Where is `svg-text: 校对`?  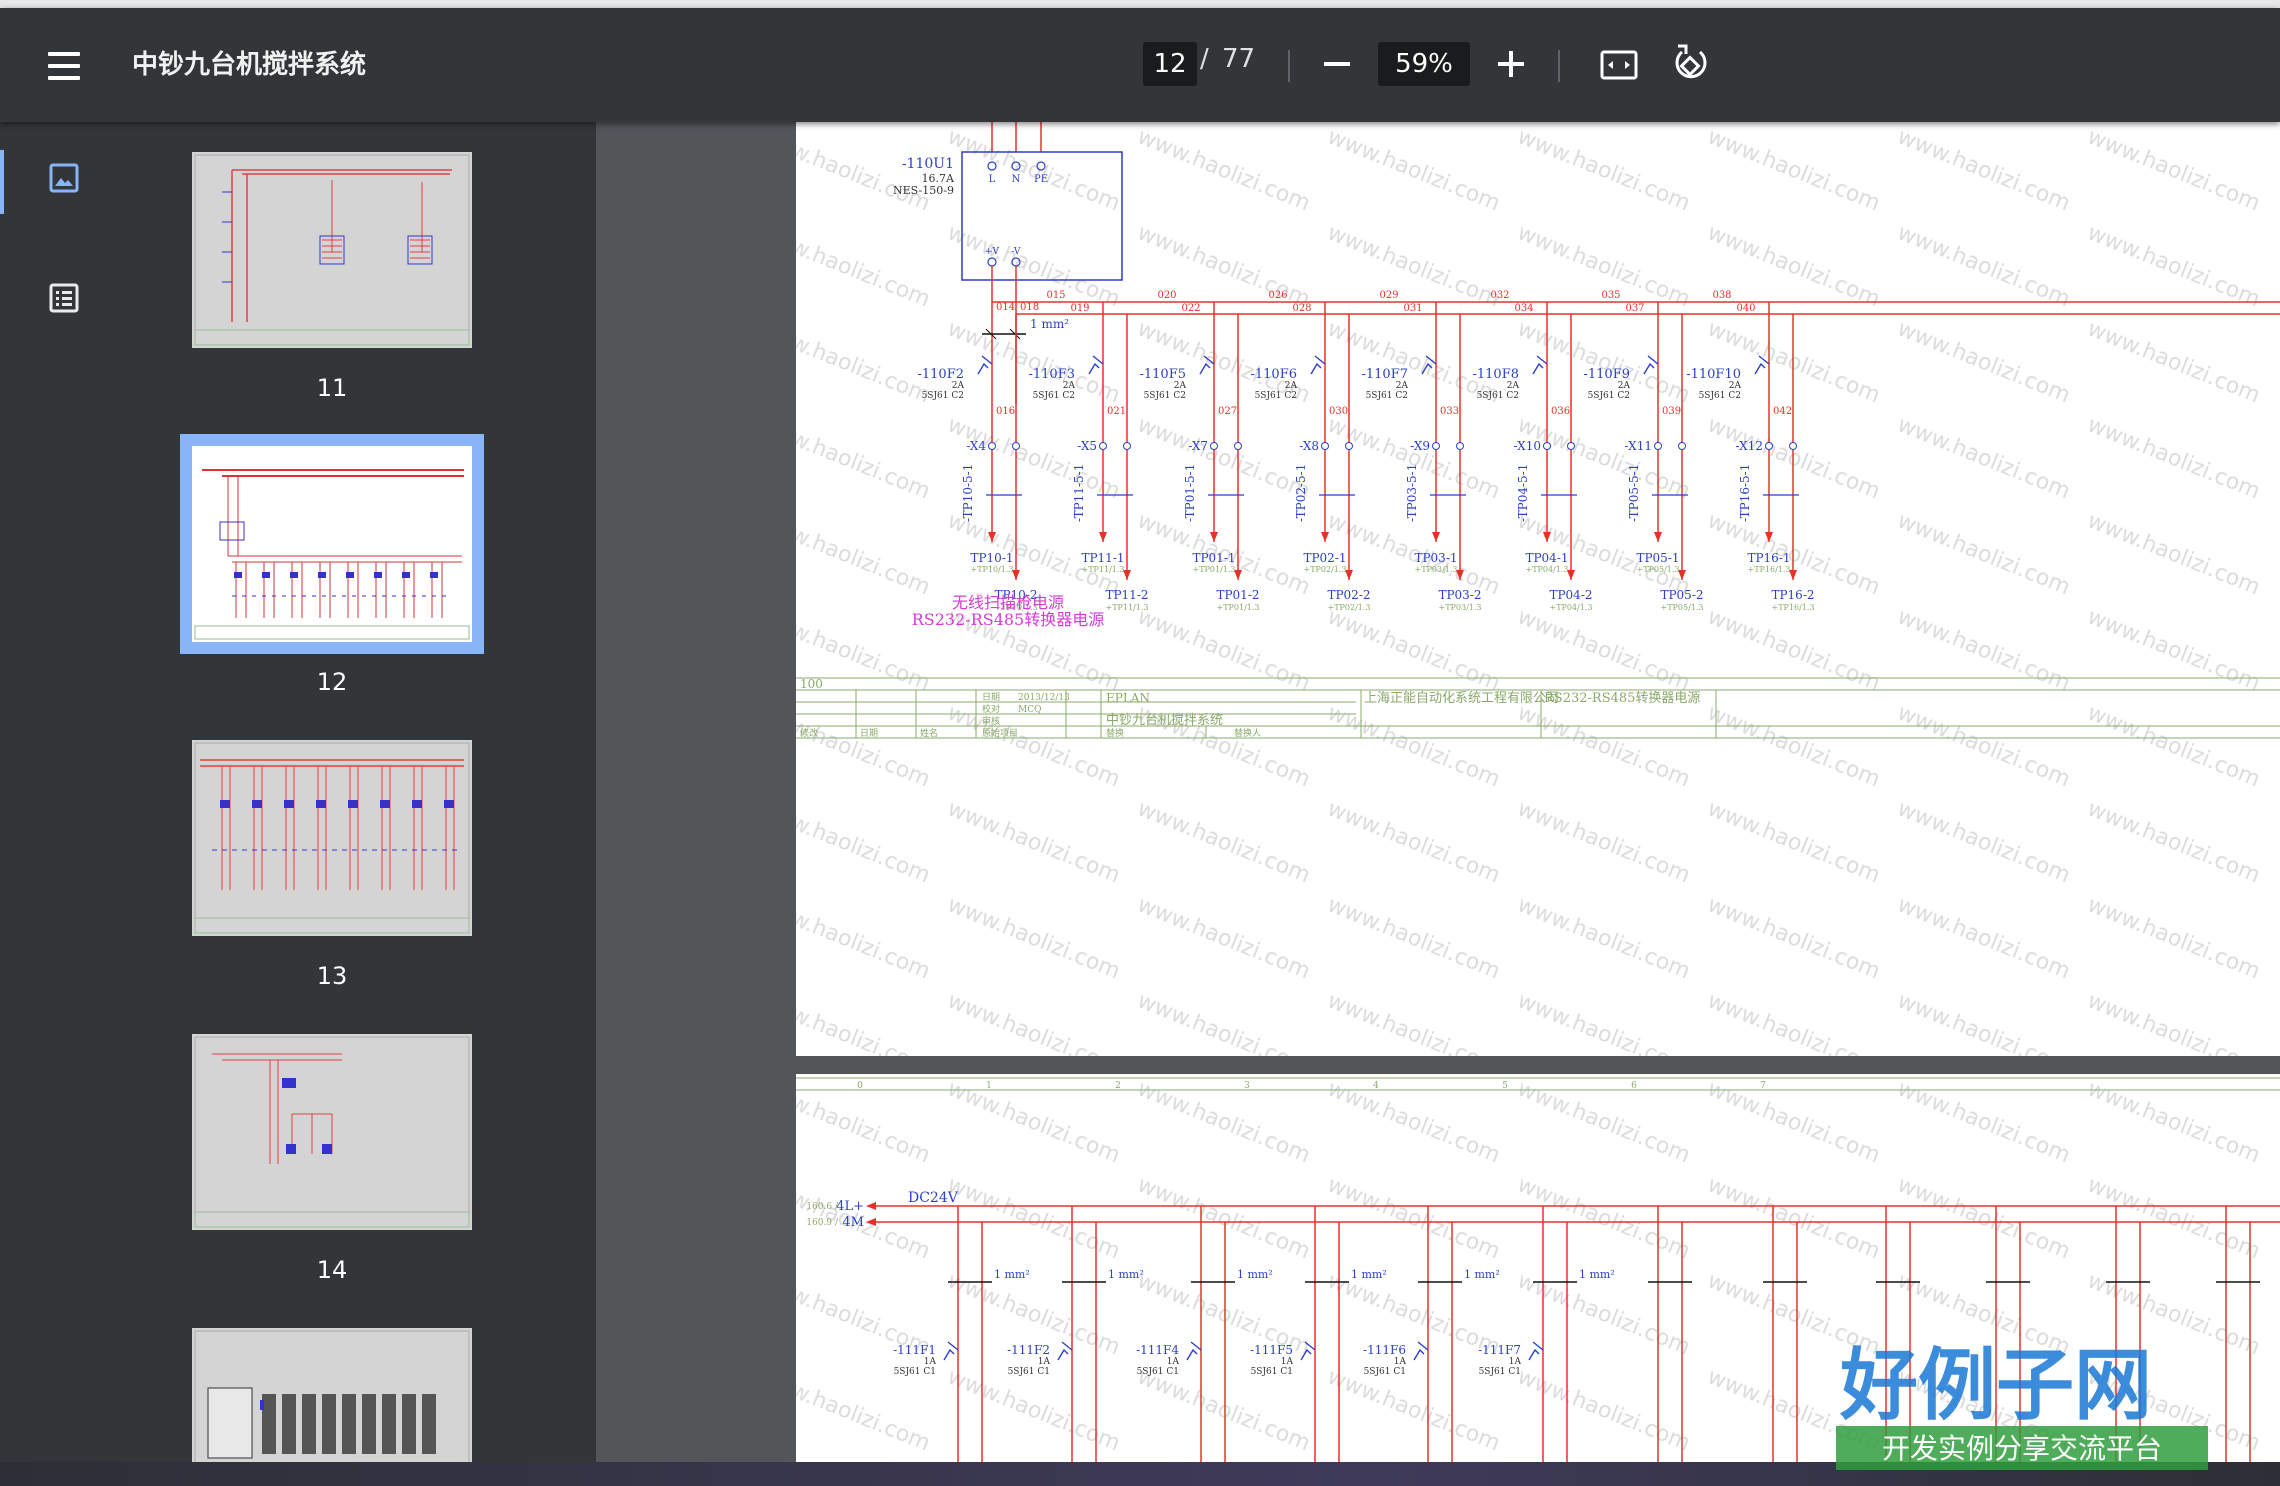
svg-text: 校对 is located at coordinates (991, 709).